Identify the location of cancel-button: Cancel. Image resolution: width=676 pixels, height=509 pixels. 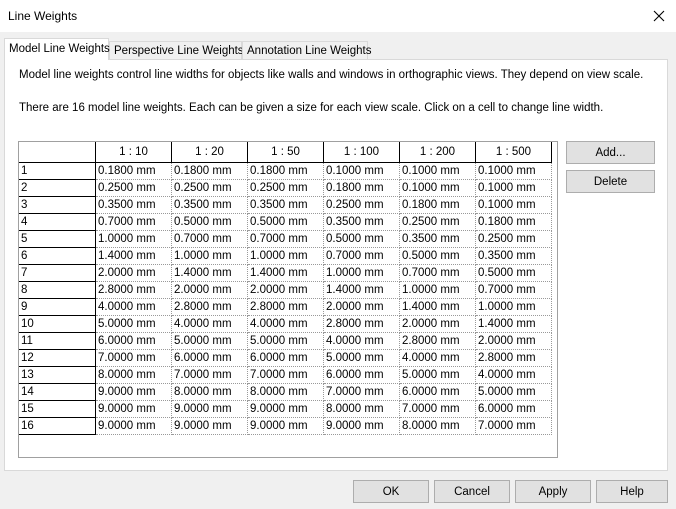
(472, 491).